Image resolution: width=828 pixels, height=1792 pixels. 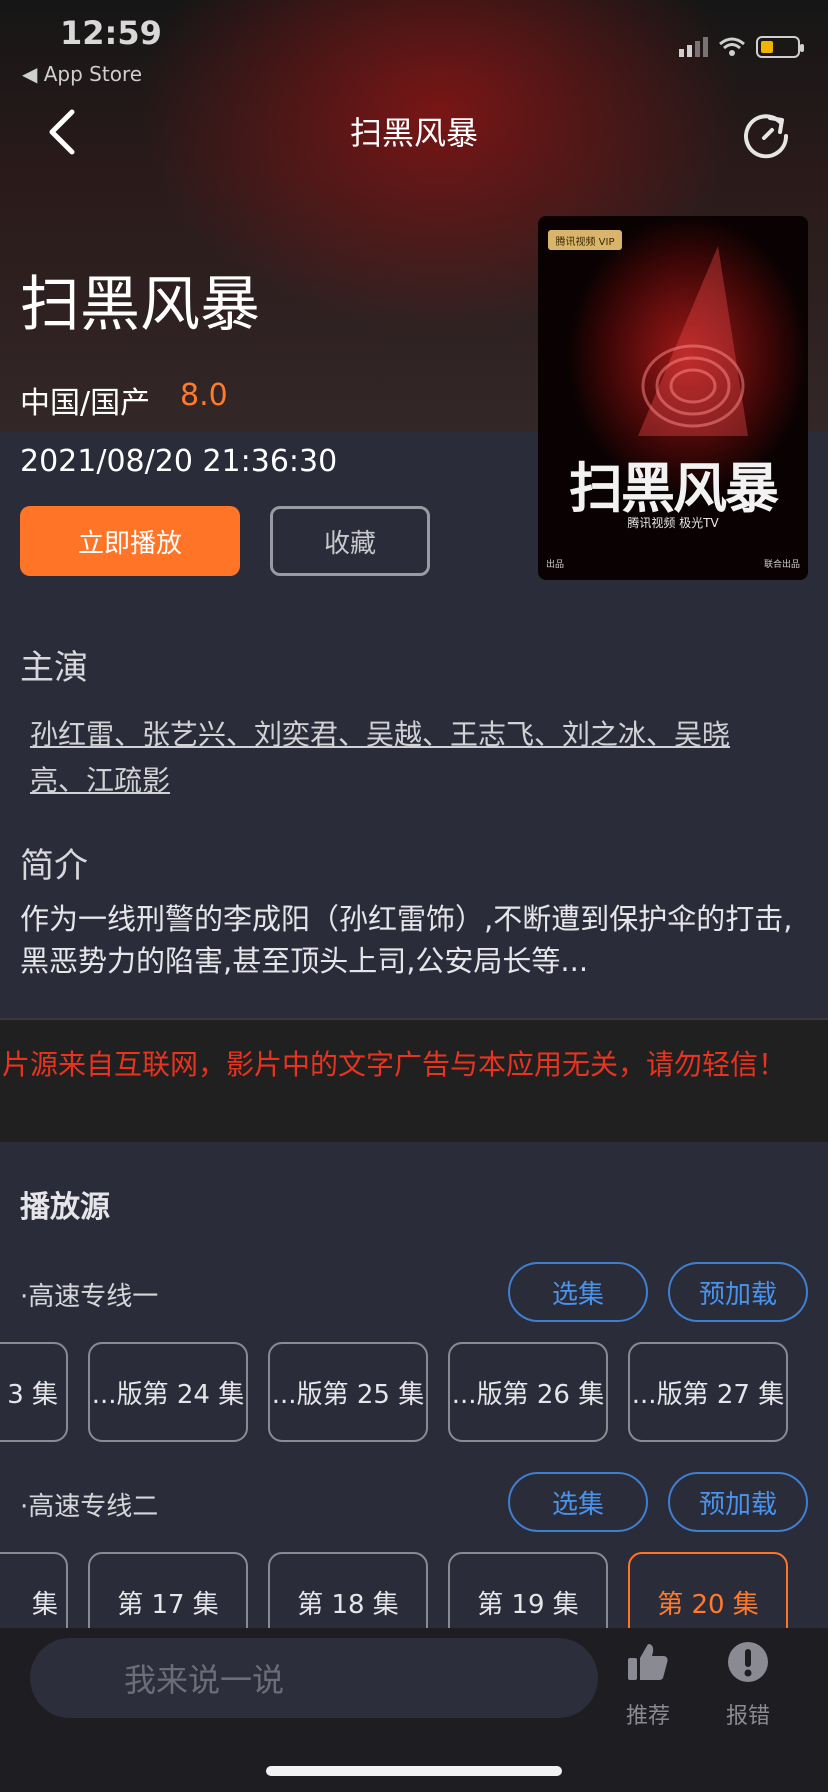 What do you see at coordinates (65, 1207) in the screenshot?
I see `play-sources-heading: 播放源` at bounding box center [65, 1207].